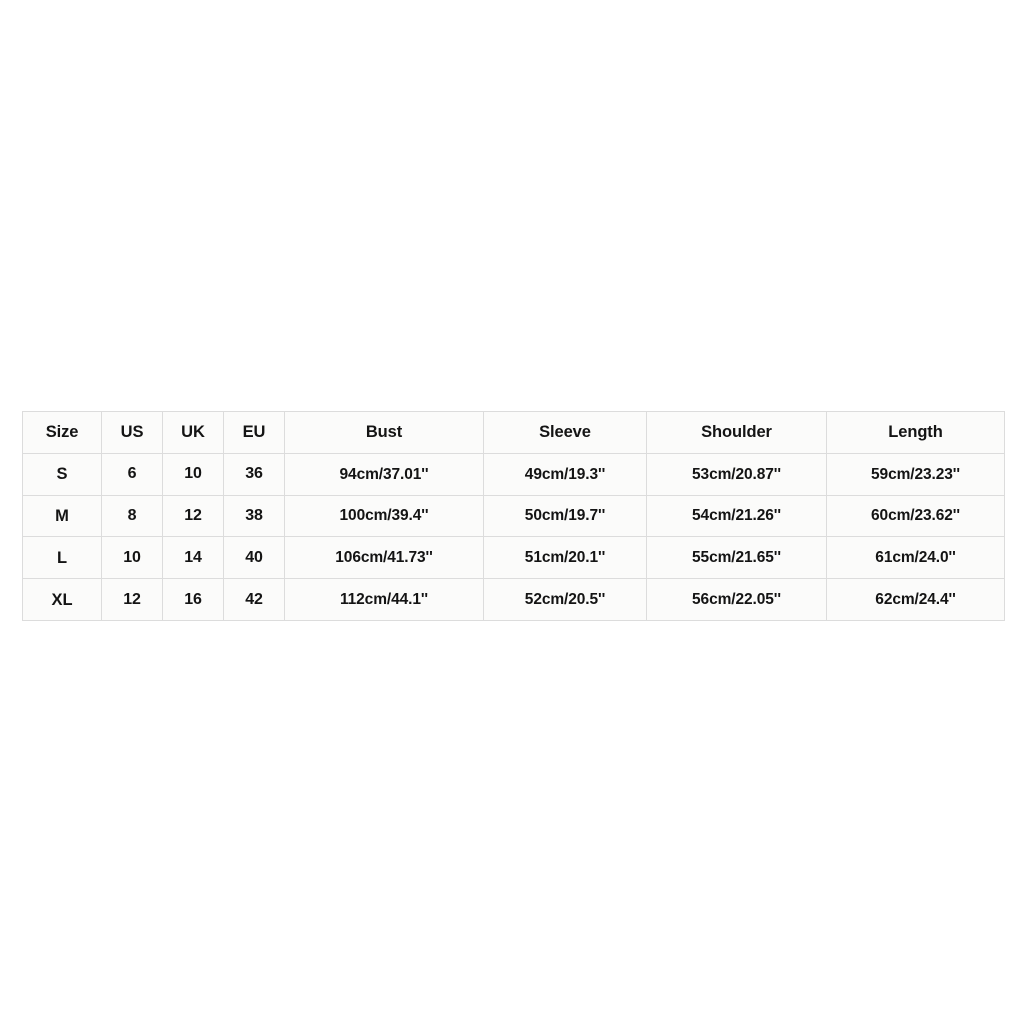 The width and height of the screenshot is (1024, 1024). What do you see at coordinates (132, 599) in the screenshot?
I see `cell-us: 12` at bounding box center [132, 599].